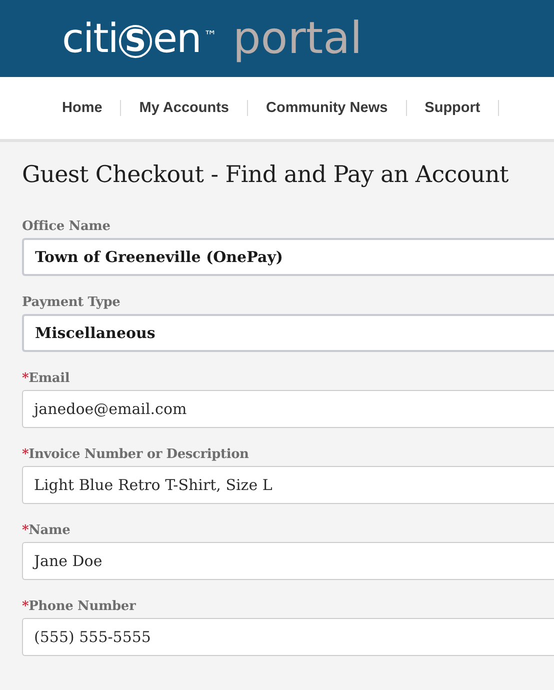 This screenshot has width=554, height=690. Describe the element at coordinates (288, 637) in the screenshot. I see `input-field: (555) 555-5555` at that location.